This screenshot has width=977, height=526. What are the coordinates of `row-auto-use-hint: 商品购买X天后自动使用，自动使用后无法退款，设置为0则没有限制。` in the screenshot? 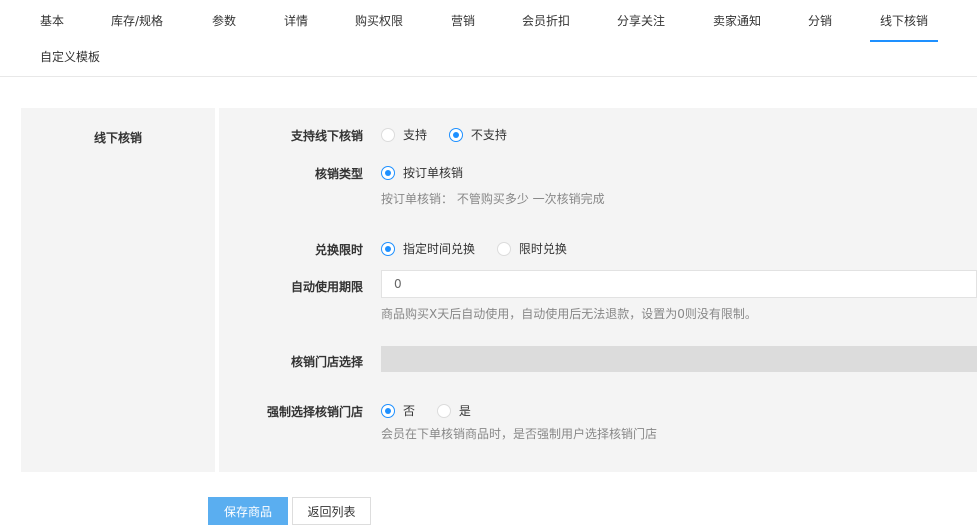 It's located at (598, 313).